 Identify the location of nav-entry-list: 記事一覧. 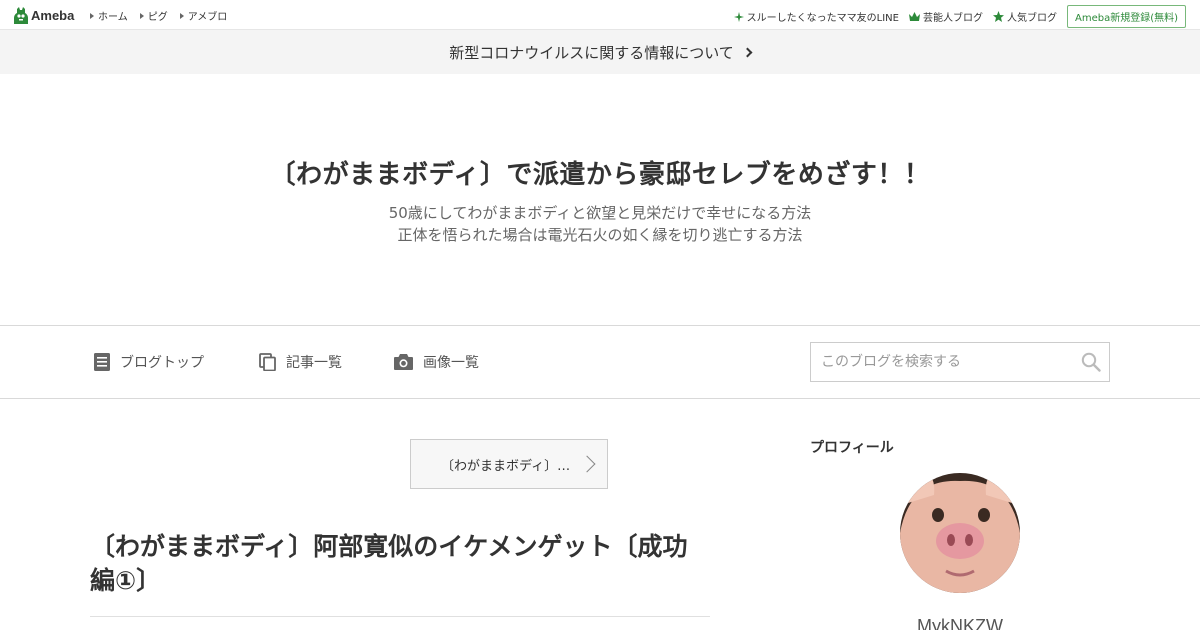
(300, 362).